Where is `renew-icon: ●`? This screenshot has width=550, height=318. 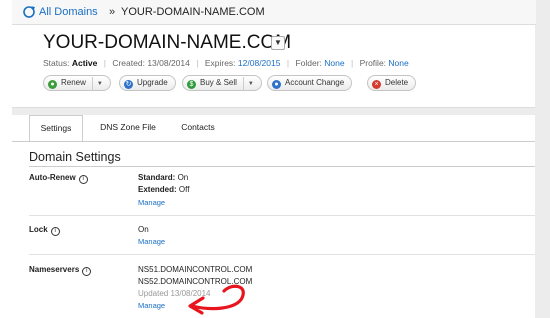 renew-icon: ● is located at coordinates (52, 84).